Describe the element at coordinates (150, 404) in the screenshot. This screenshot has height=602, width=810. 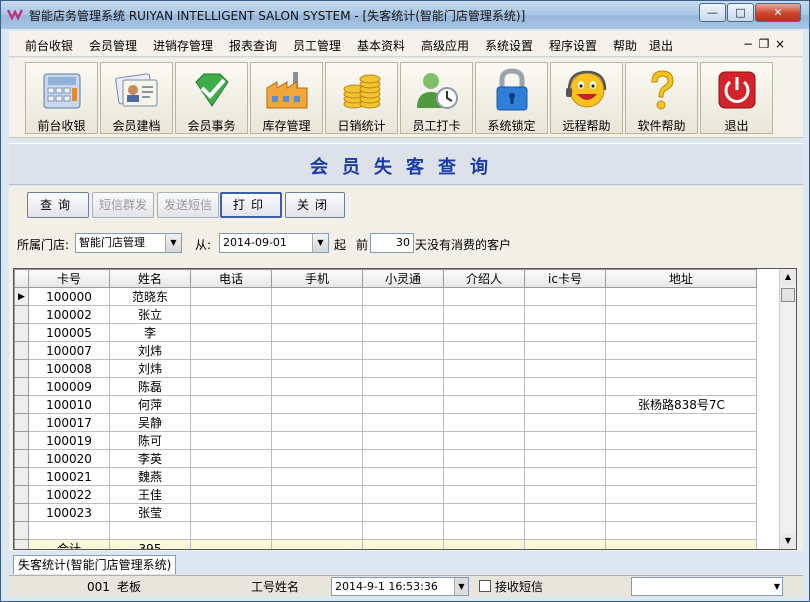
I see `cell-name: 何萍` at that location.